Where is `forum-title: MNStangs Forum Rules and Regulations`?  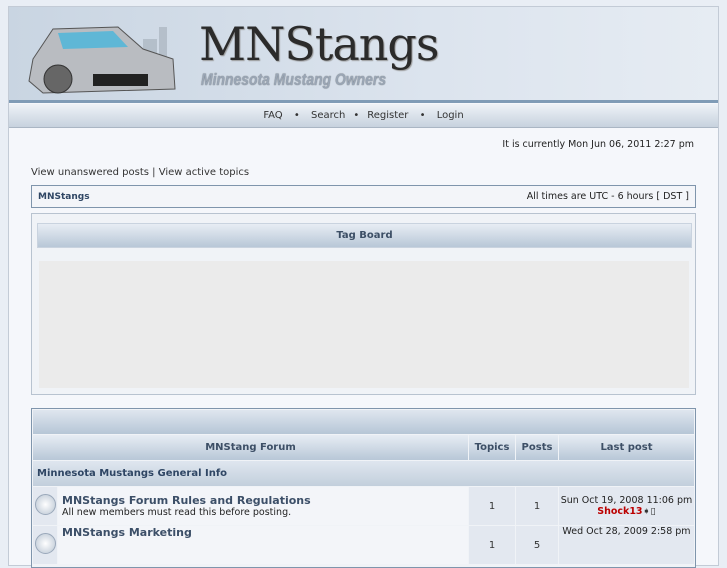
forum-title: MNStangs Forum Rules and Regulations is located at coordinates (265, 500).